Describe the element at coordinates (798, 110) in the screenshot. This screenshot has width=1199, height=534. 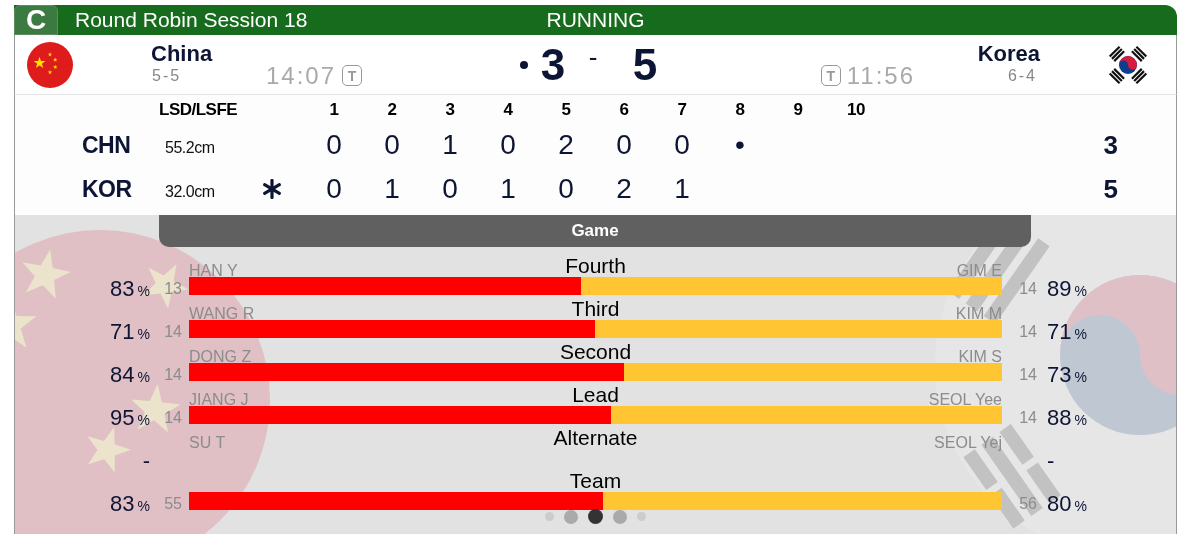
I see `end-number: 9` at that location.